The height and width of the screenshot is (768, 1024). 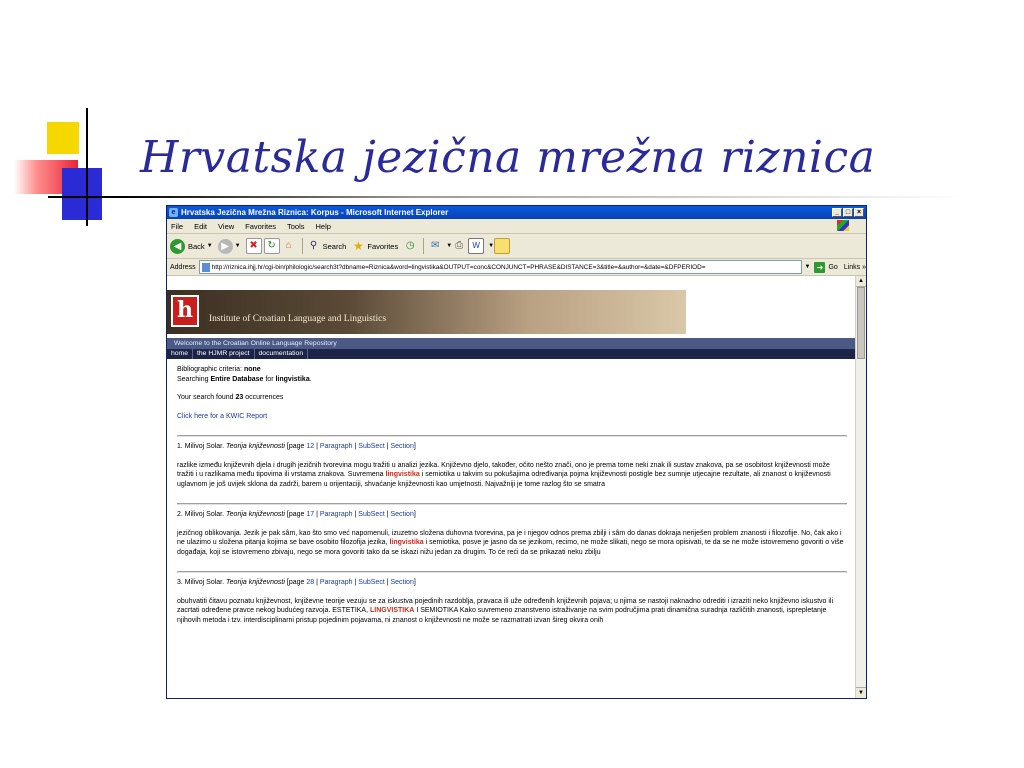 What do you see at coordinates (861, 692) in the screenshot?
I see `scroll-down-icon: ▼` at bounding box center [861, 692].